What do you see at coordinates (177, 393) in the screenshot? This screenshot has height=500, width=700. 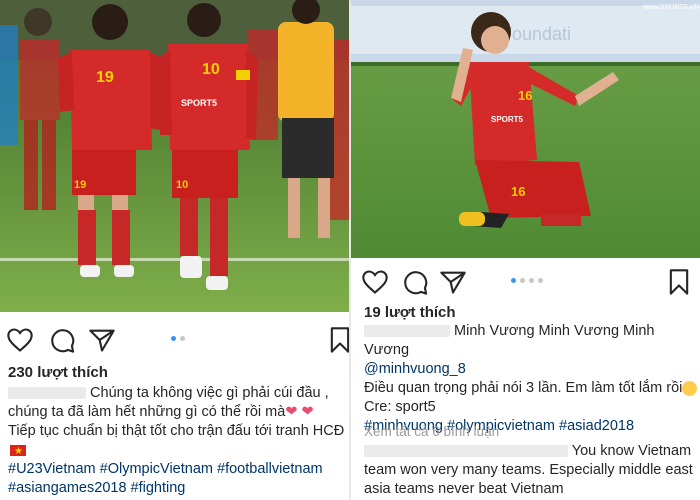 I see `caption-line-1: Chúng ta không việc gì phải cúi đầu ,` at bounding box center [177, 393].